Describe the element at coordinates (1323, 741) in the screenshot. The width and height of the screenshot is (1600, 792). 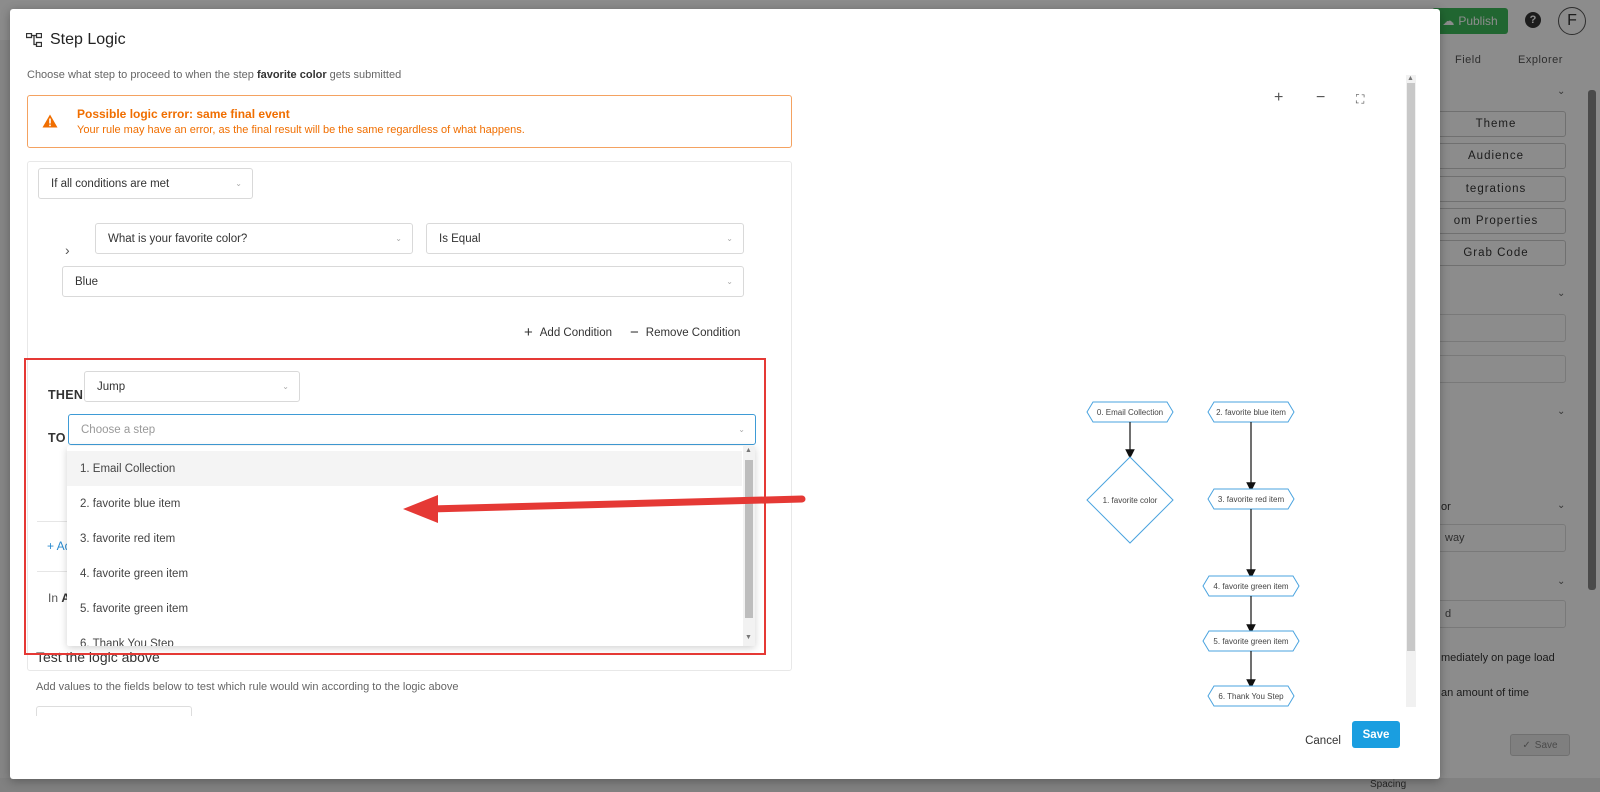
I see `cancel-button: Cancel` at that location.